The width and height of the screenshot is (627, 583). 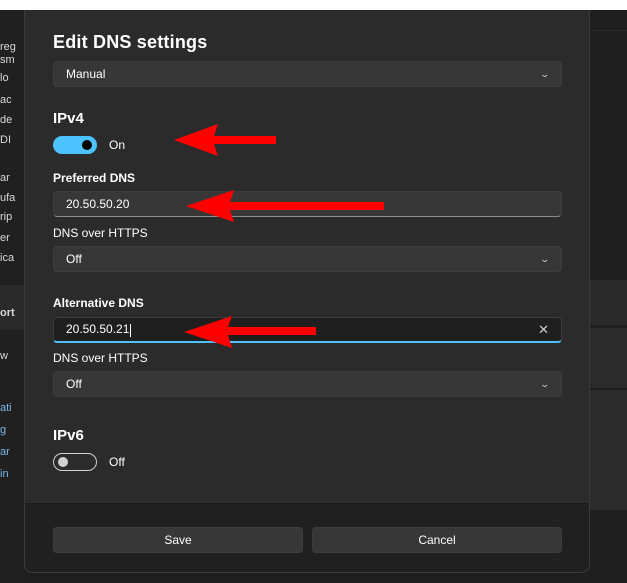 I want to click on background-text: reg, so click(x=8, y=47).